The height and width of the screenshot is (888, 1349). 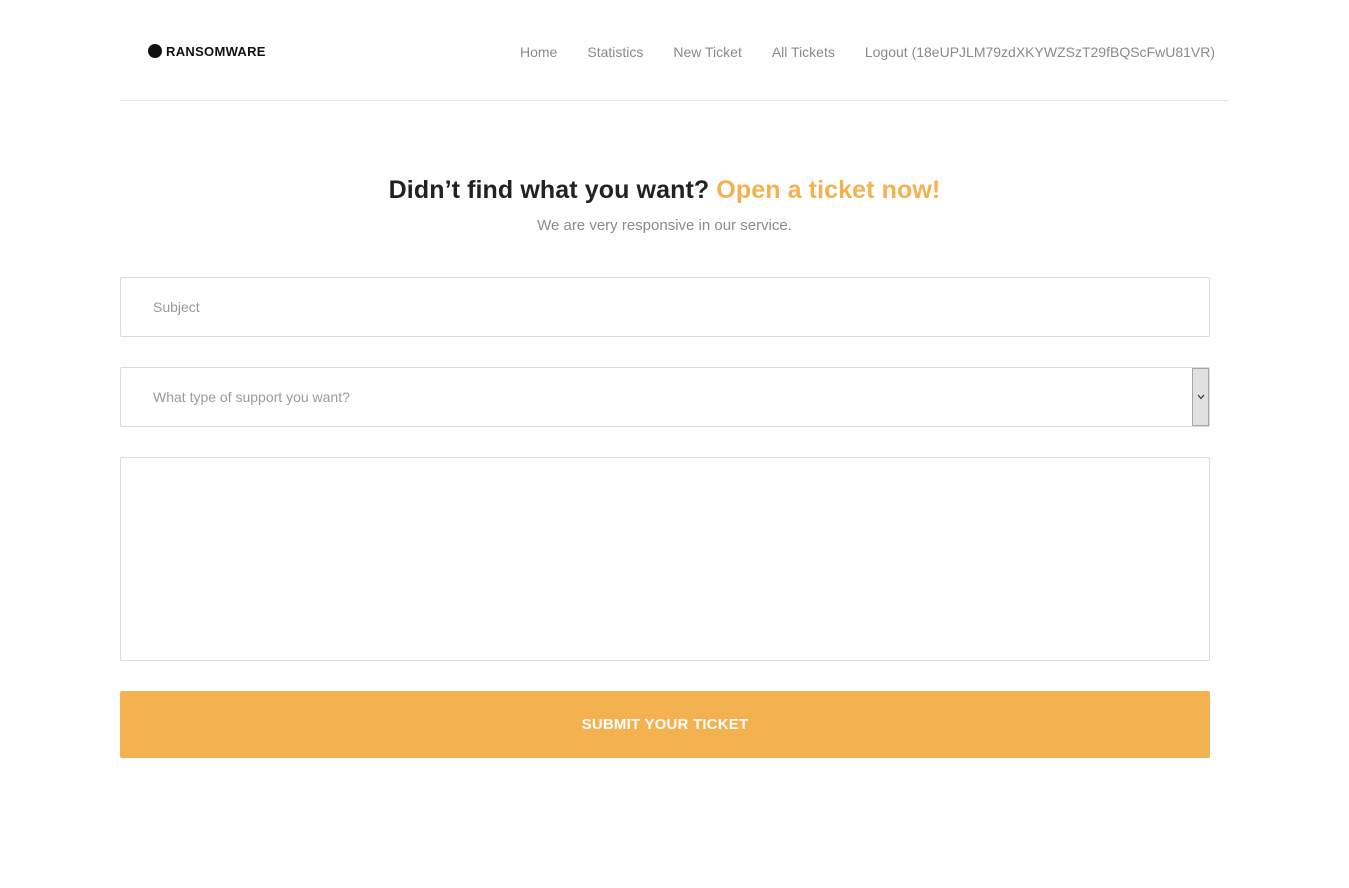 What do you see at coordinates (665, 724) in the screenshot?
I see `submit-ticket-button: SUBMIT YOUR TICKET` at bounding box center [665, 724].